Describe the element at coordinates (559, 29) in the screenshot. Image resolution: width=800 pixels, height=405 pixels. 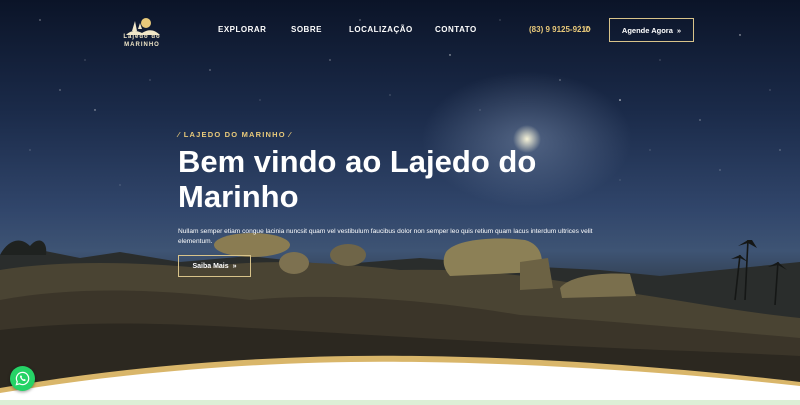
I see `phone-number: (83) 9 9125-9210` at that location.